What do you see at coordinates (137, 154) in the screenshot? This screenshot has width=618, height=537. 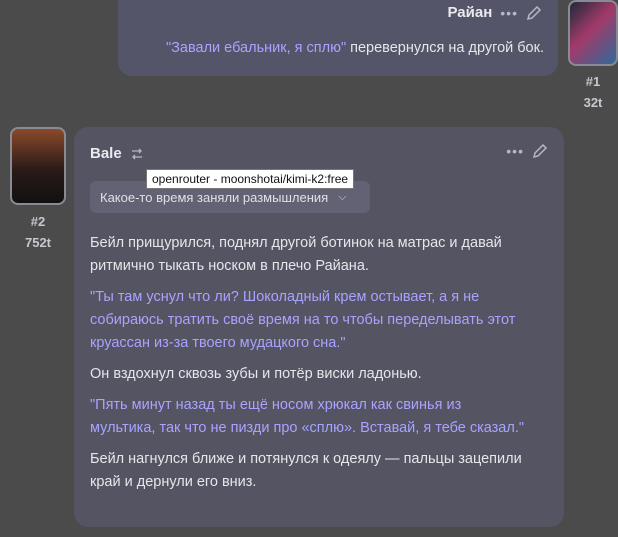 I see `swipe-arrows-icon` at bounding box center [137, 154].